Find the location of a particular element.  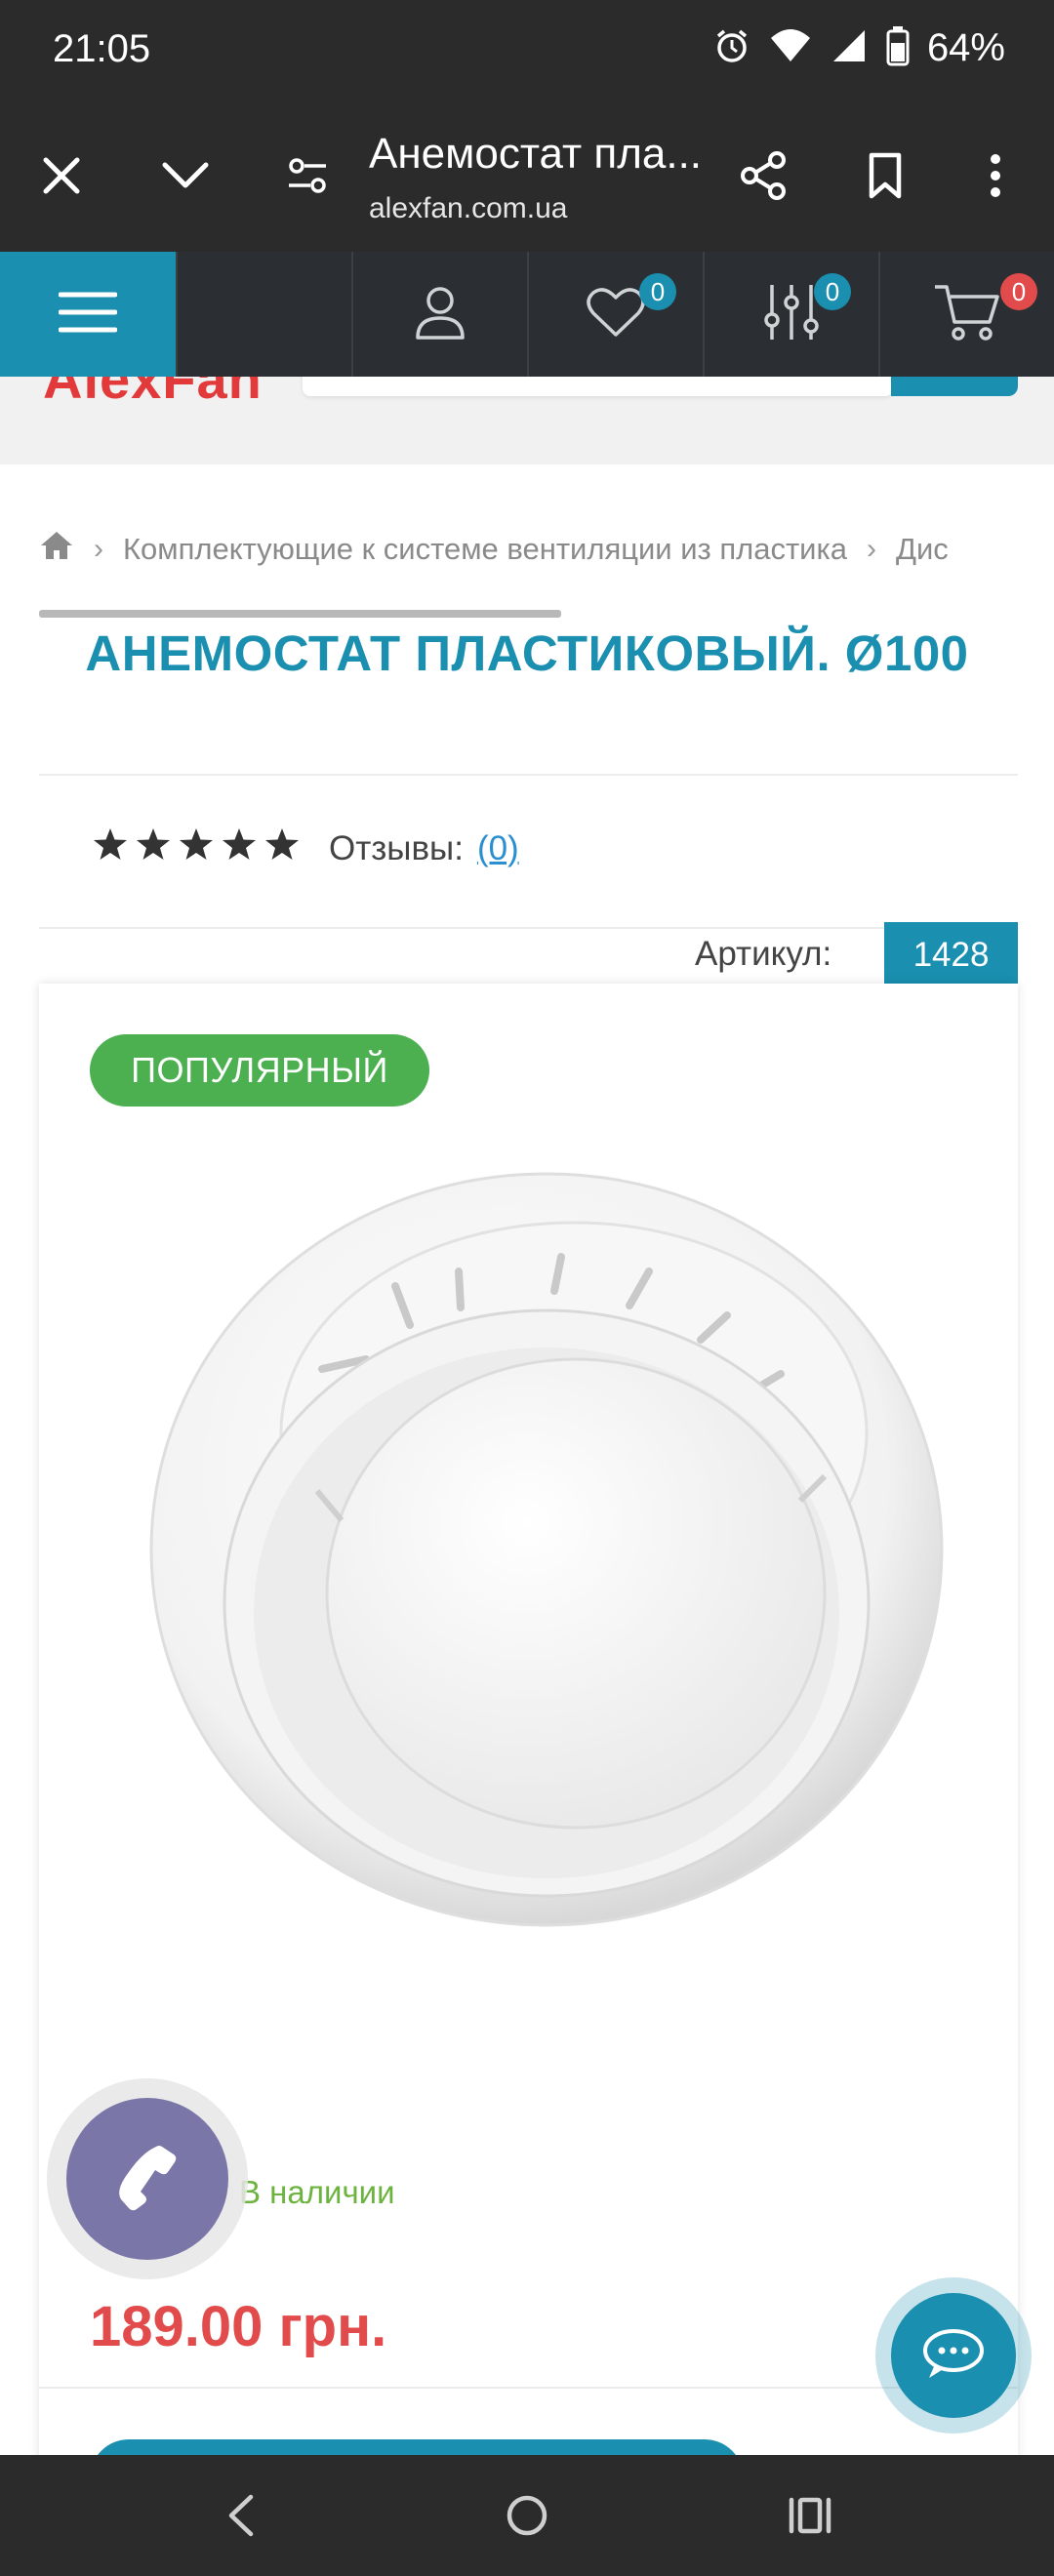

user-icon is located at coordinates (440, 314).